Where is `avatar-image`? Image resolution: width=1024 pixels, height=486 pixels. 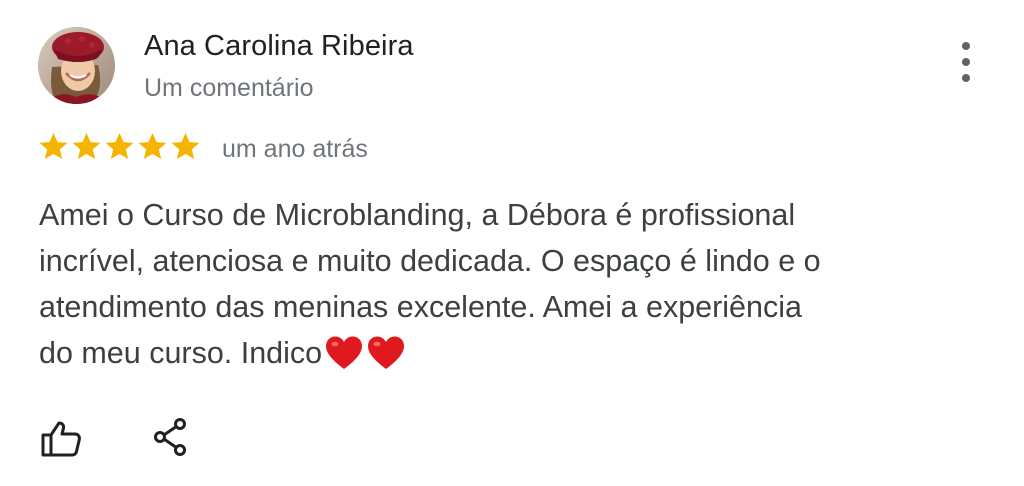
avatar-image is located at coordinates (76, 65).